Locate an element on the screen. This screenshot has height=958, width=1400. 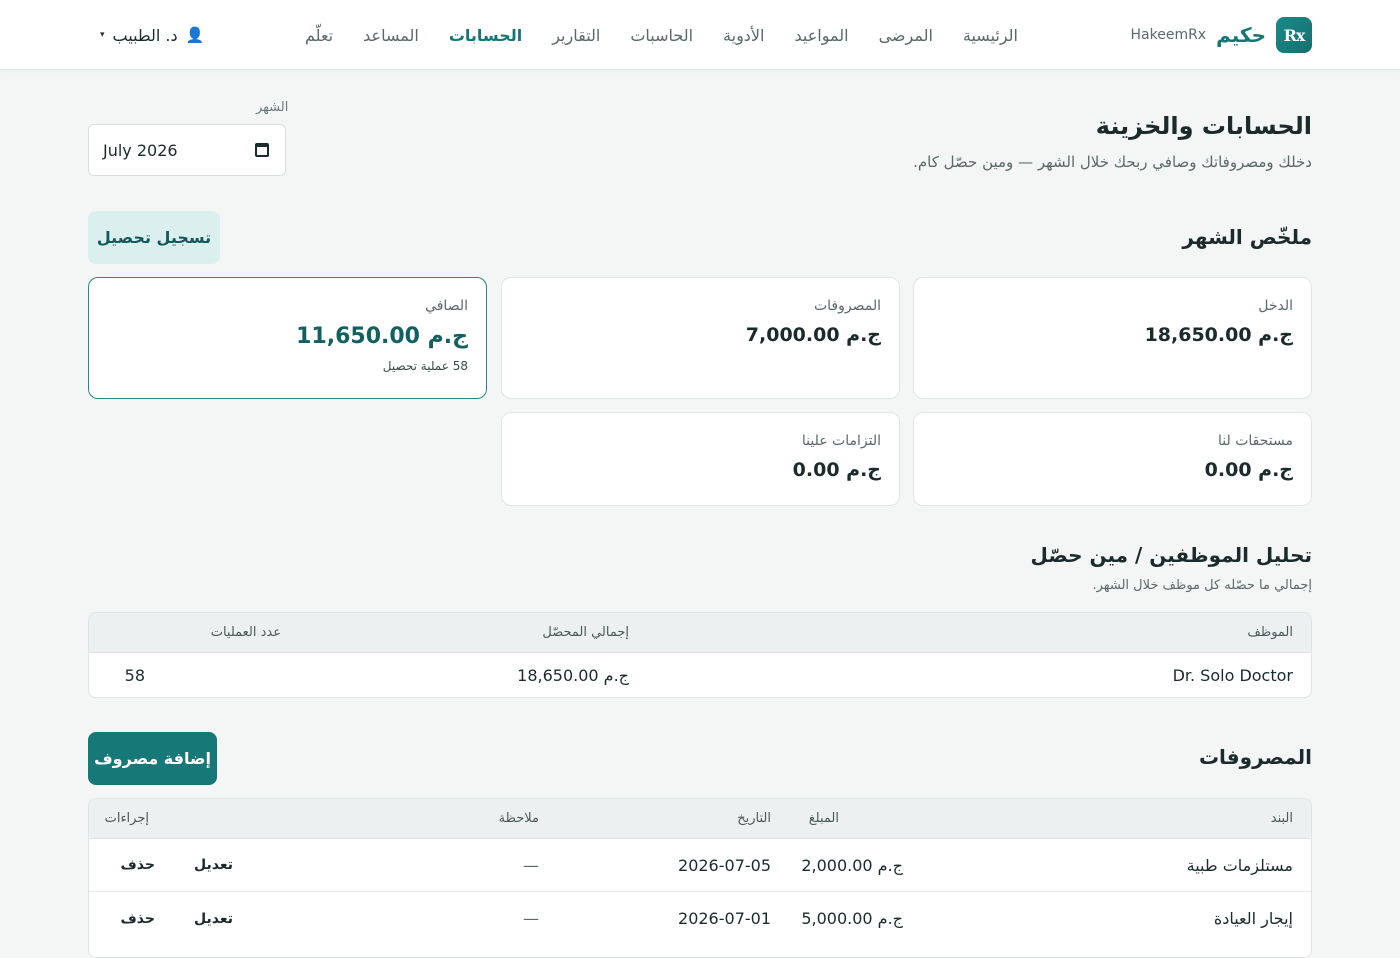
expense-date: 2026-07-01 is located at coordinates (724, 918).